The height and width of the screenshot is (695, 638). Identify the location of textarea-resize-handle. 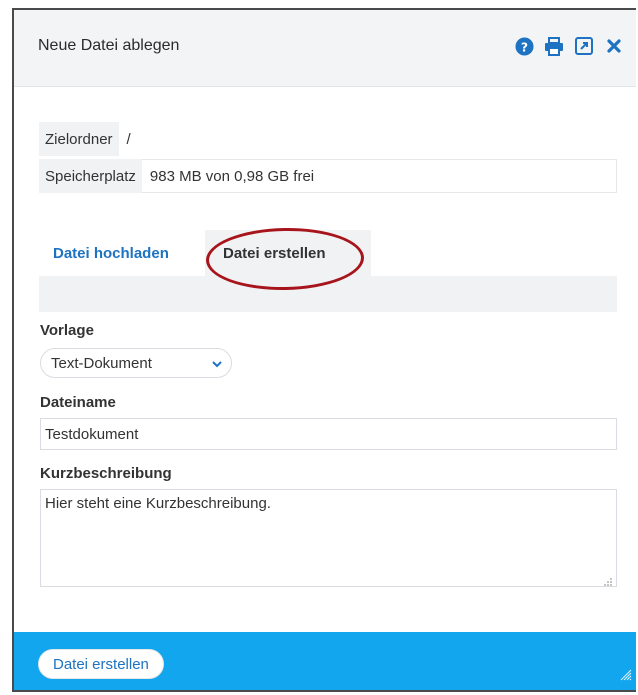
(608, 583).